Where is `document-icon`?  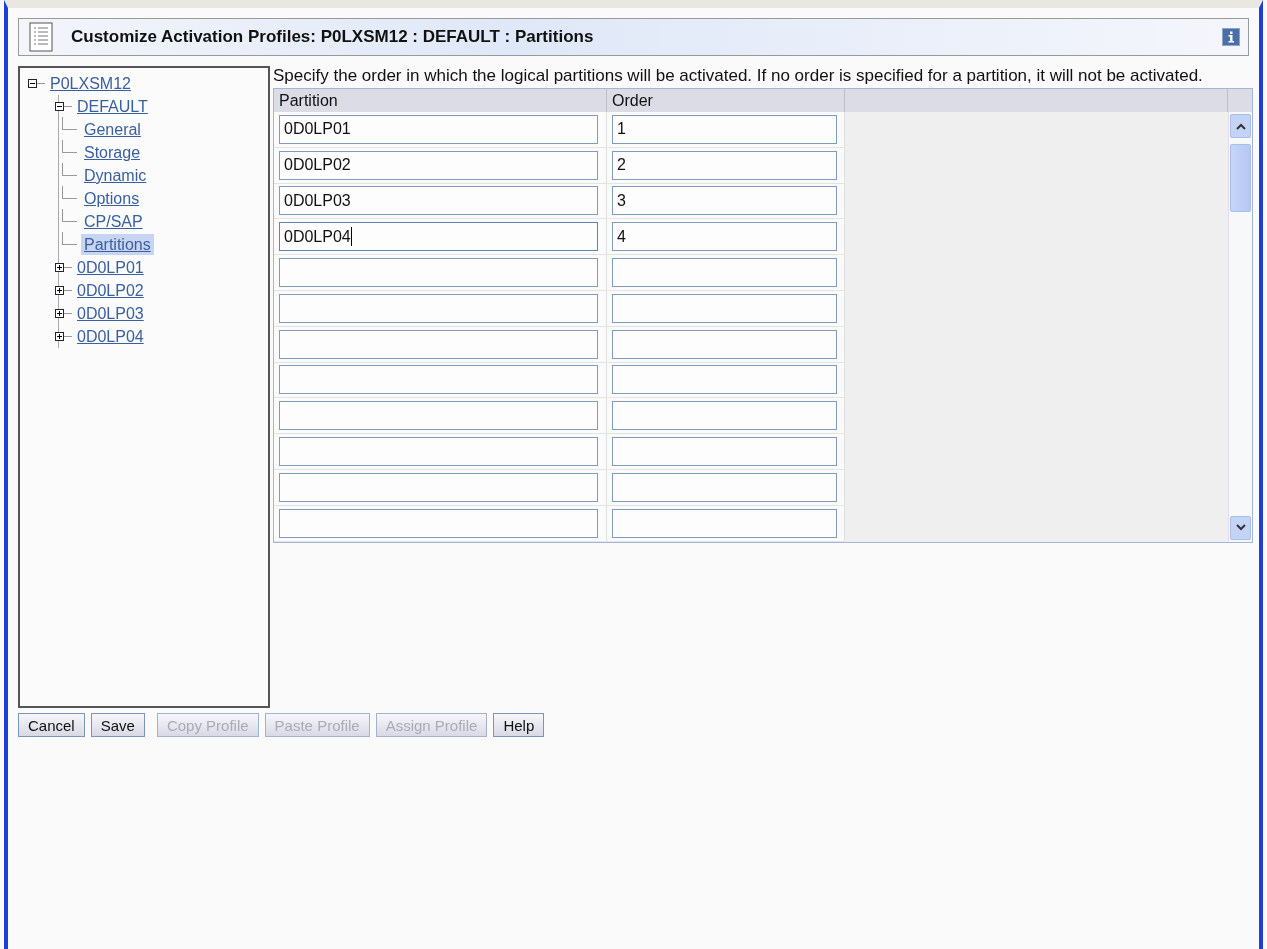
document-icon is located at coordinates (41, 37).